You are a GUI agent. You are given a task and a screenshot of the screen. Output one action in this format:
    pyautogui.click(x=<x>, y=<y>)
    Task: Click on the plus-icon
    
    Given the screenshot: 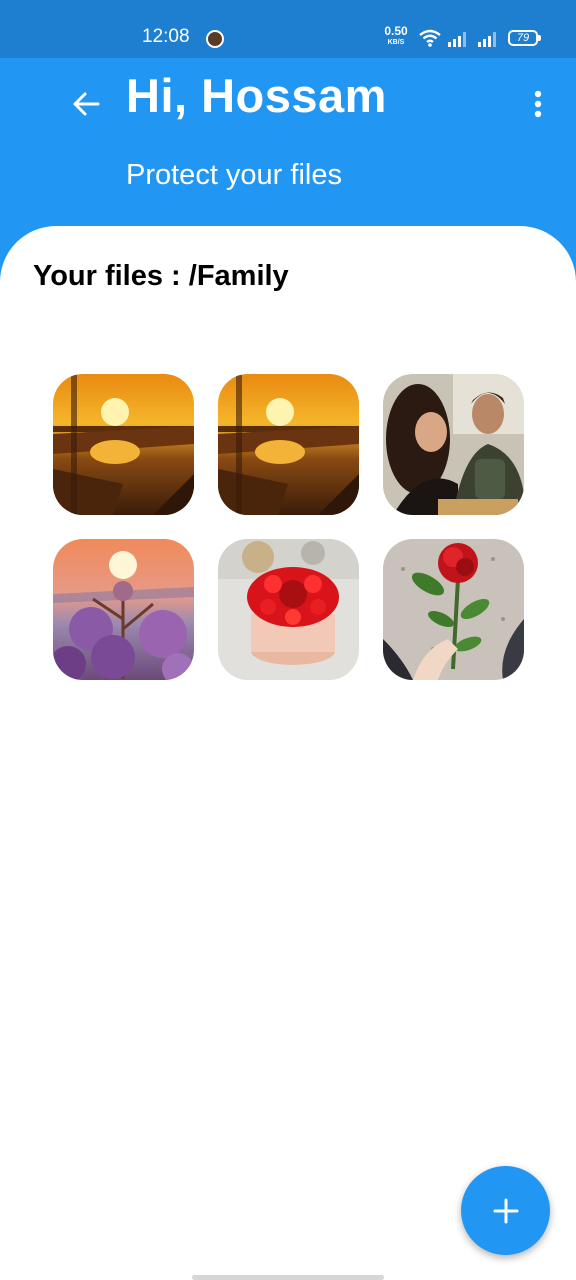 What is the action you would take?
    pyautogui.click(x=505, y=1210)
    